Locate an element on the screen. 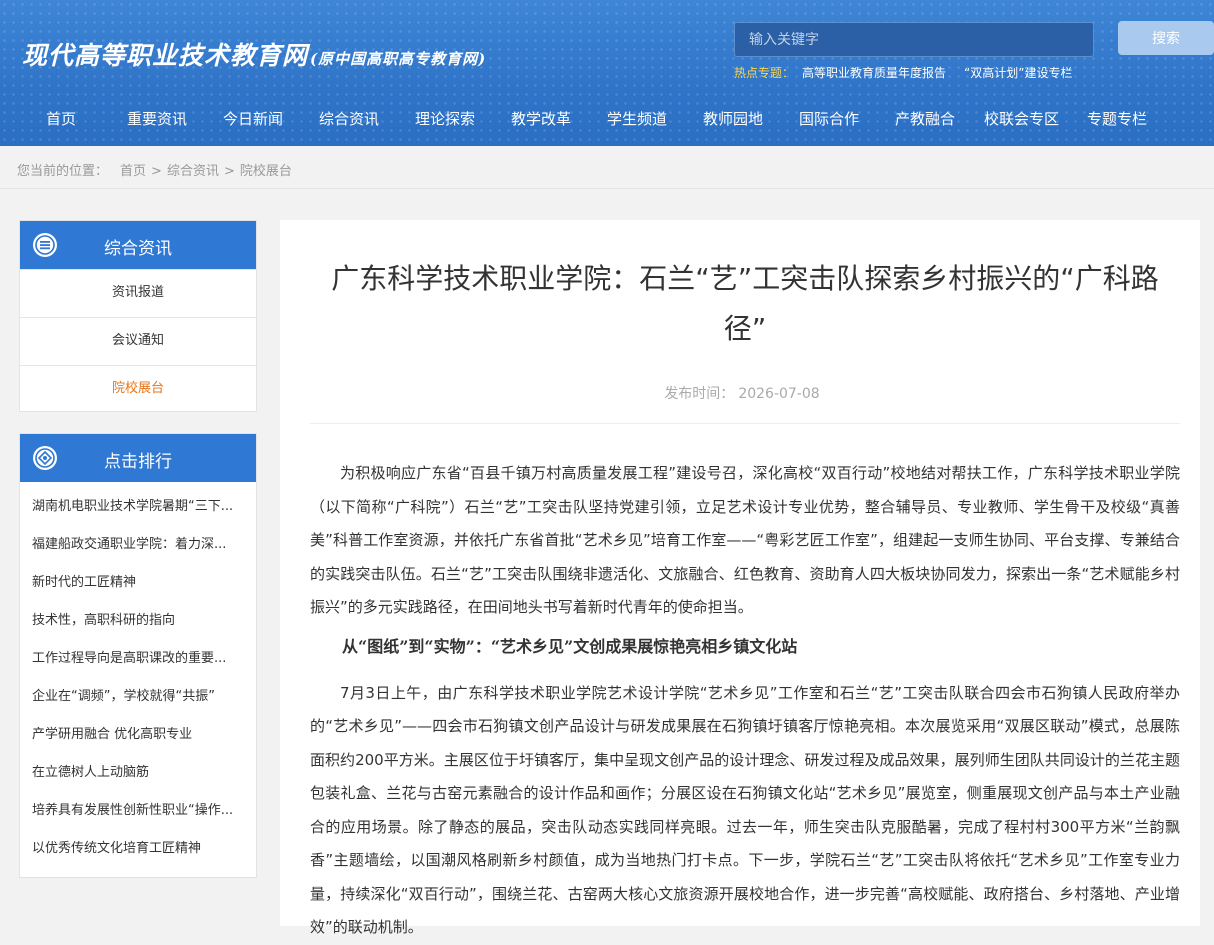 The height and width of the screenshot is (945, 1214). search-input is located at coordinates (914, 39).